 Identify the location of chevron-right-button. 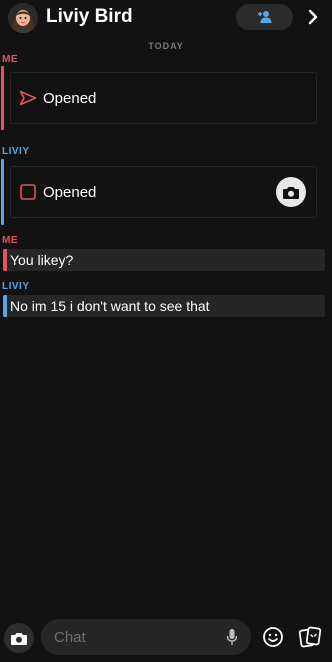
(313, 17).